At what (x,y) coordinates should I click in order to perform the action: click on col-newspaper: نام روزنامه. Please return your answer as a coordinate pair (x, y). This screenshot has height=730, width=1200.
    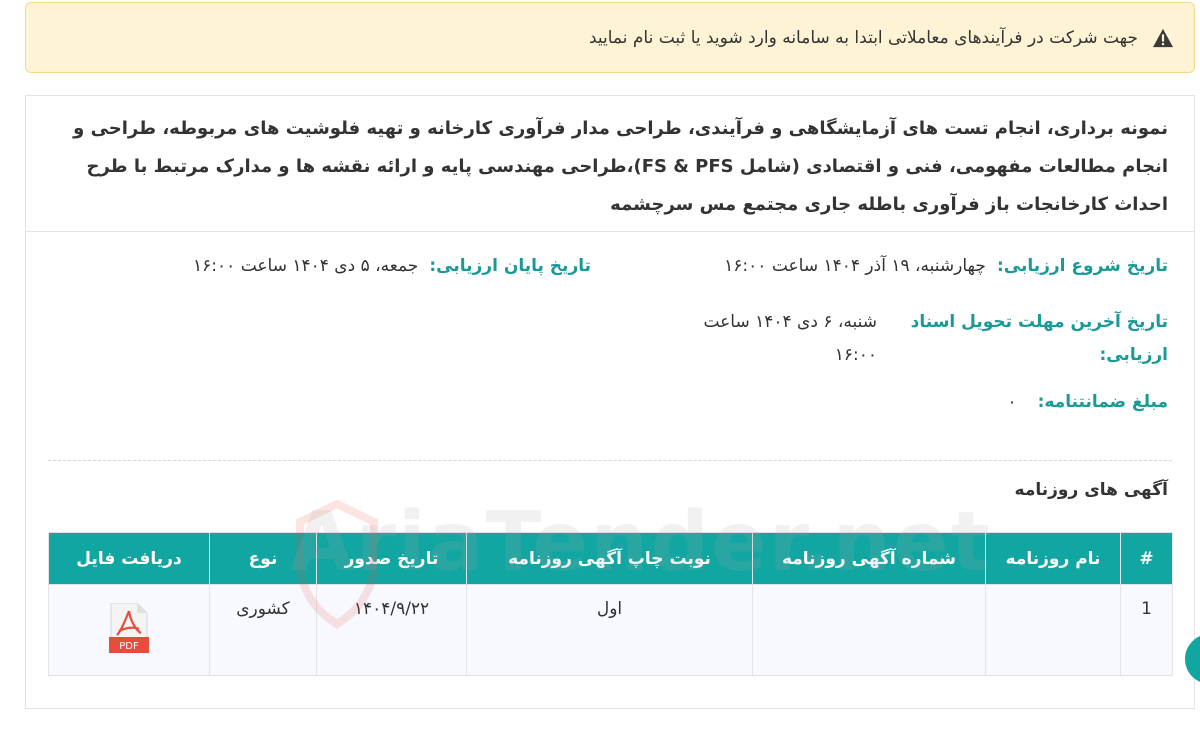
    Looking at the image, I should click on (1053, 558).